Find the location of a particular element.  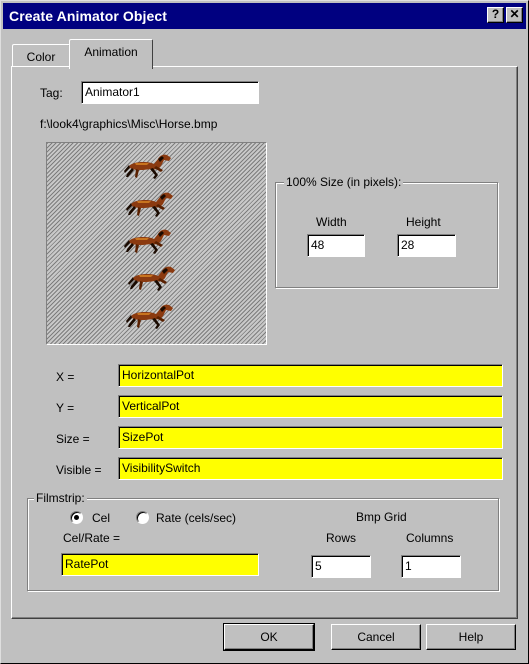

file-path: f:\look4\graphics\Misc\Horse.bmp is located at coordinates (129, 124).